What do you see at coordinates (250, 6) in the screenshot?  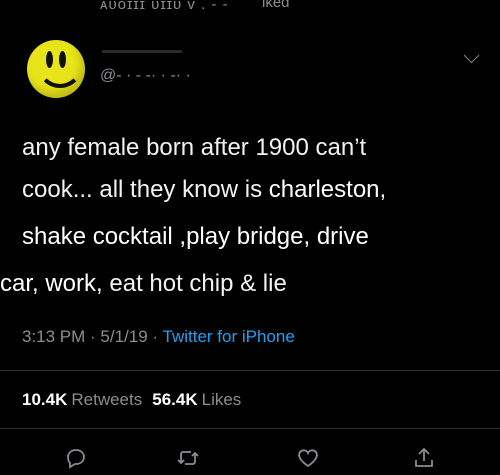 I see `liked-by-line: ᴀᴜᴏɪɪɪ ᴜɪɪᴜ ᴠ . - - iked` at bounding box center [250, 6].